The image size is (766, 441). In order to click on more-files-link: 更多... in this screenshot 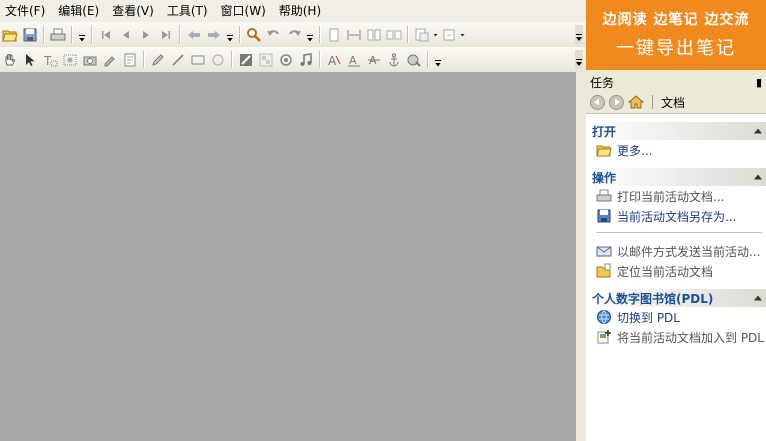, I will do `click(676, 150)`.